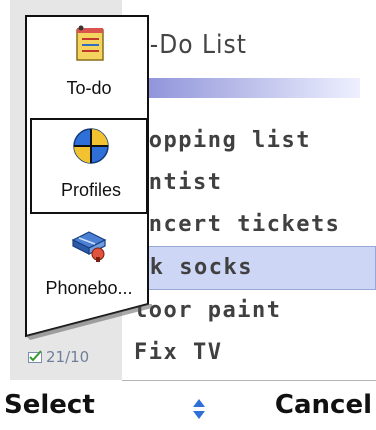 This screenshot has width=376, height=430. I want to click on date-indicator: 21/10, so click(75, 357).